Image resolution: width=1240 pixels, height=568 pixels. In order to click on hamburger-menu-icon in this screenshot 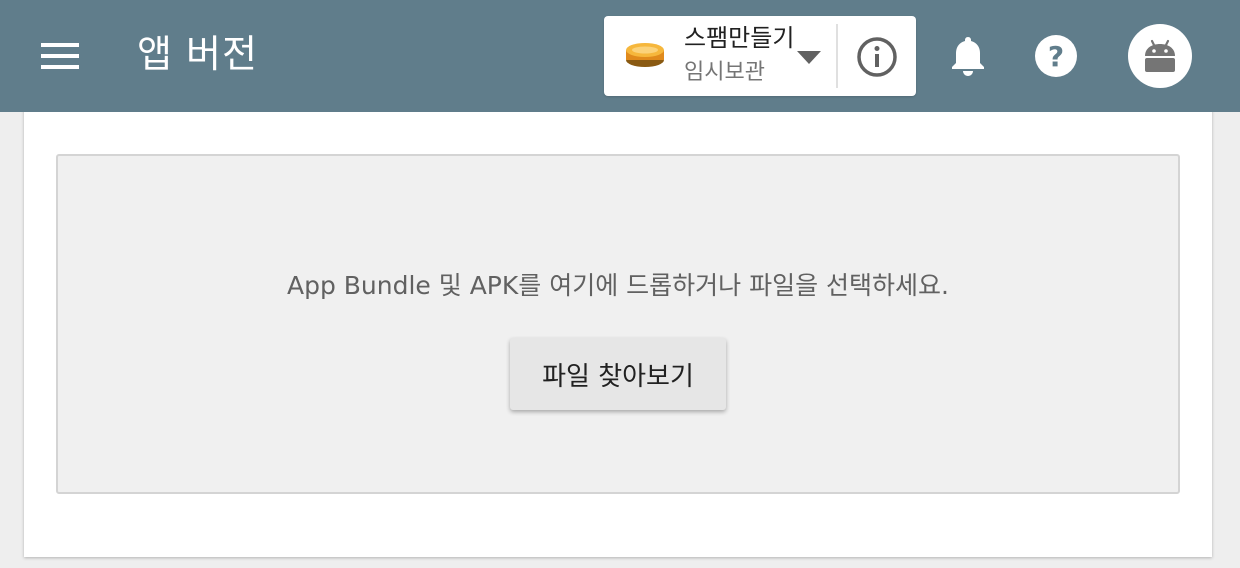, I will do `click(60, 56)`.